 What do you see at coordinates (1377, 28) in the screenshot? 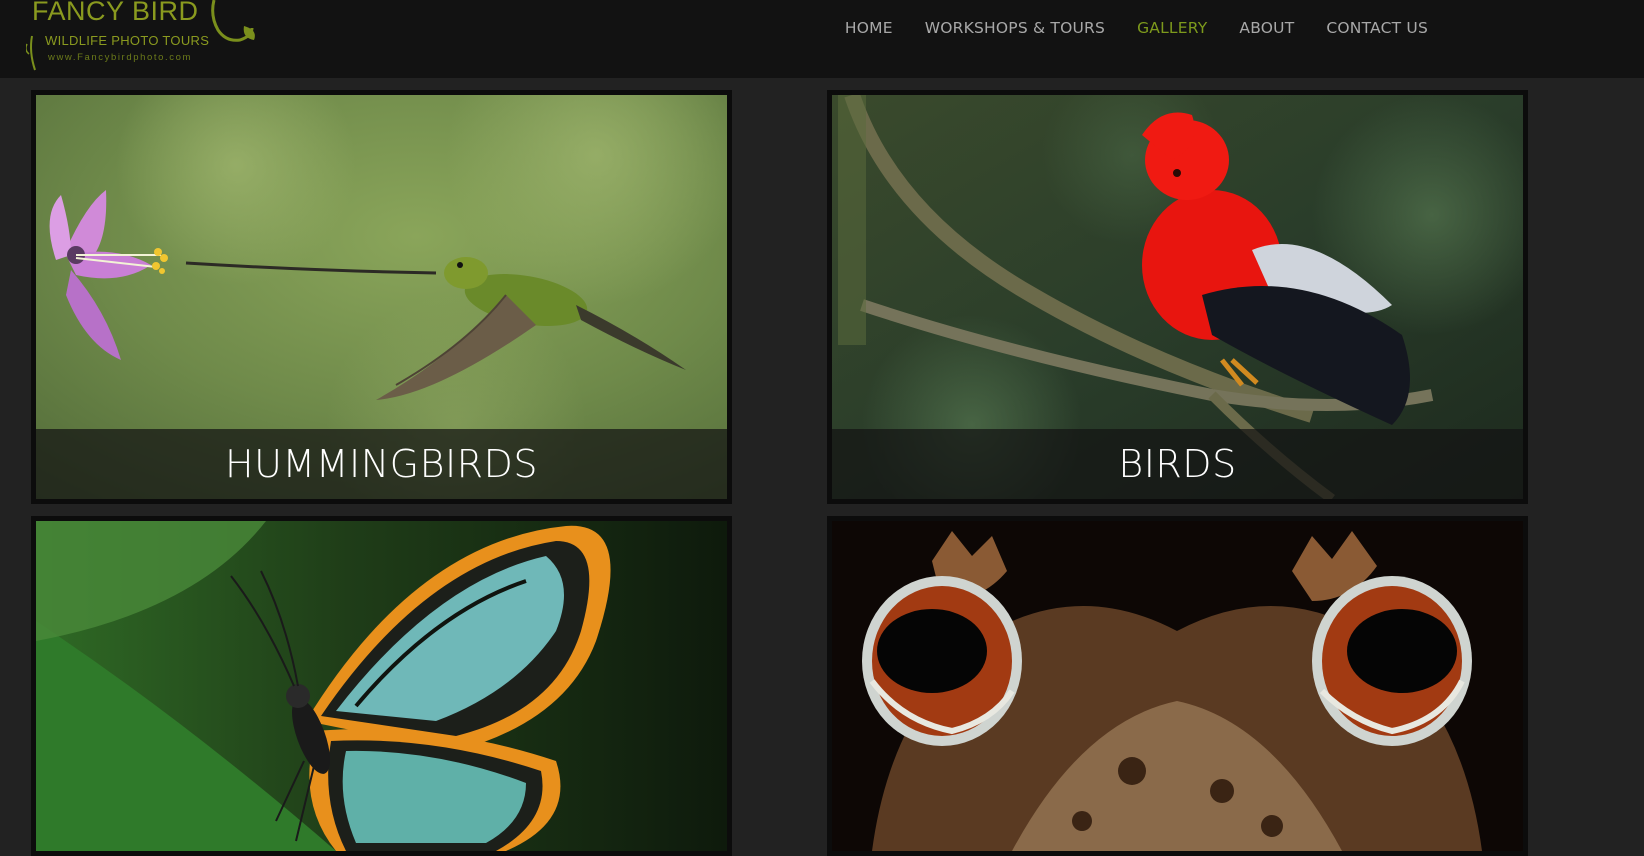
I see `nav-contact-us: CONTACT US` at bounding box center [1377, 28].